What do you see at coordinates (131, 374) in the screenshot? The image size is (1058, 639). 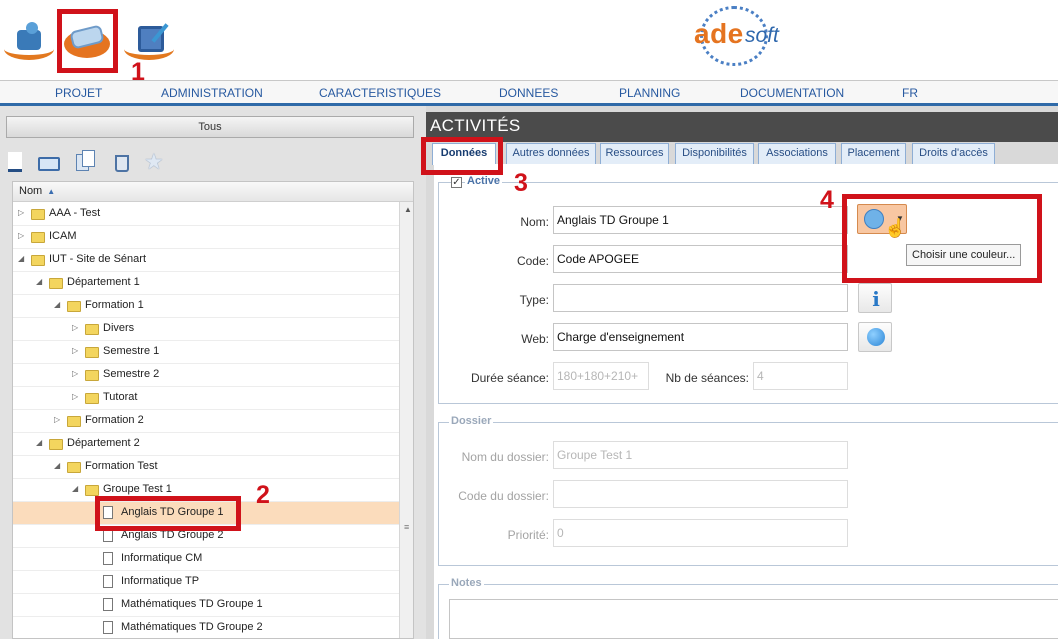 I see `tree-item-label: Semestre 2` at bounding box center [131, 374].